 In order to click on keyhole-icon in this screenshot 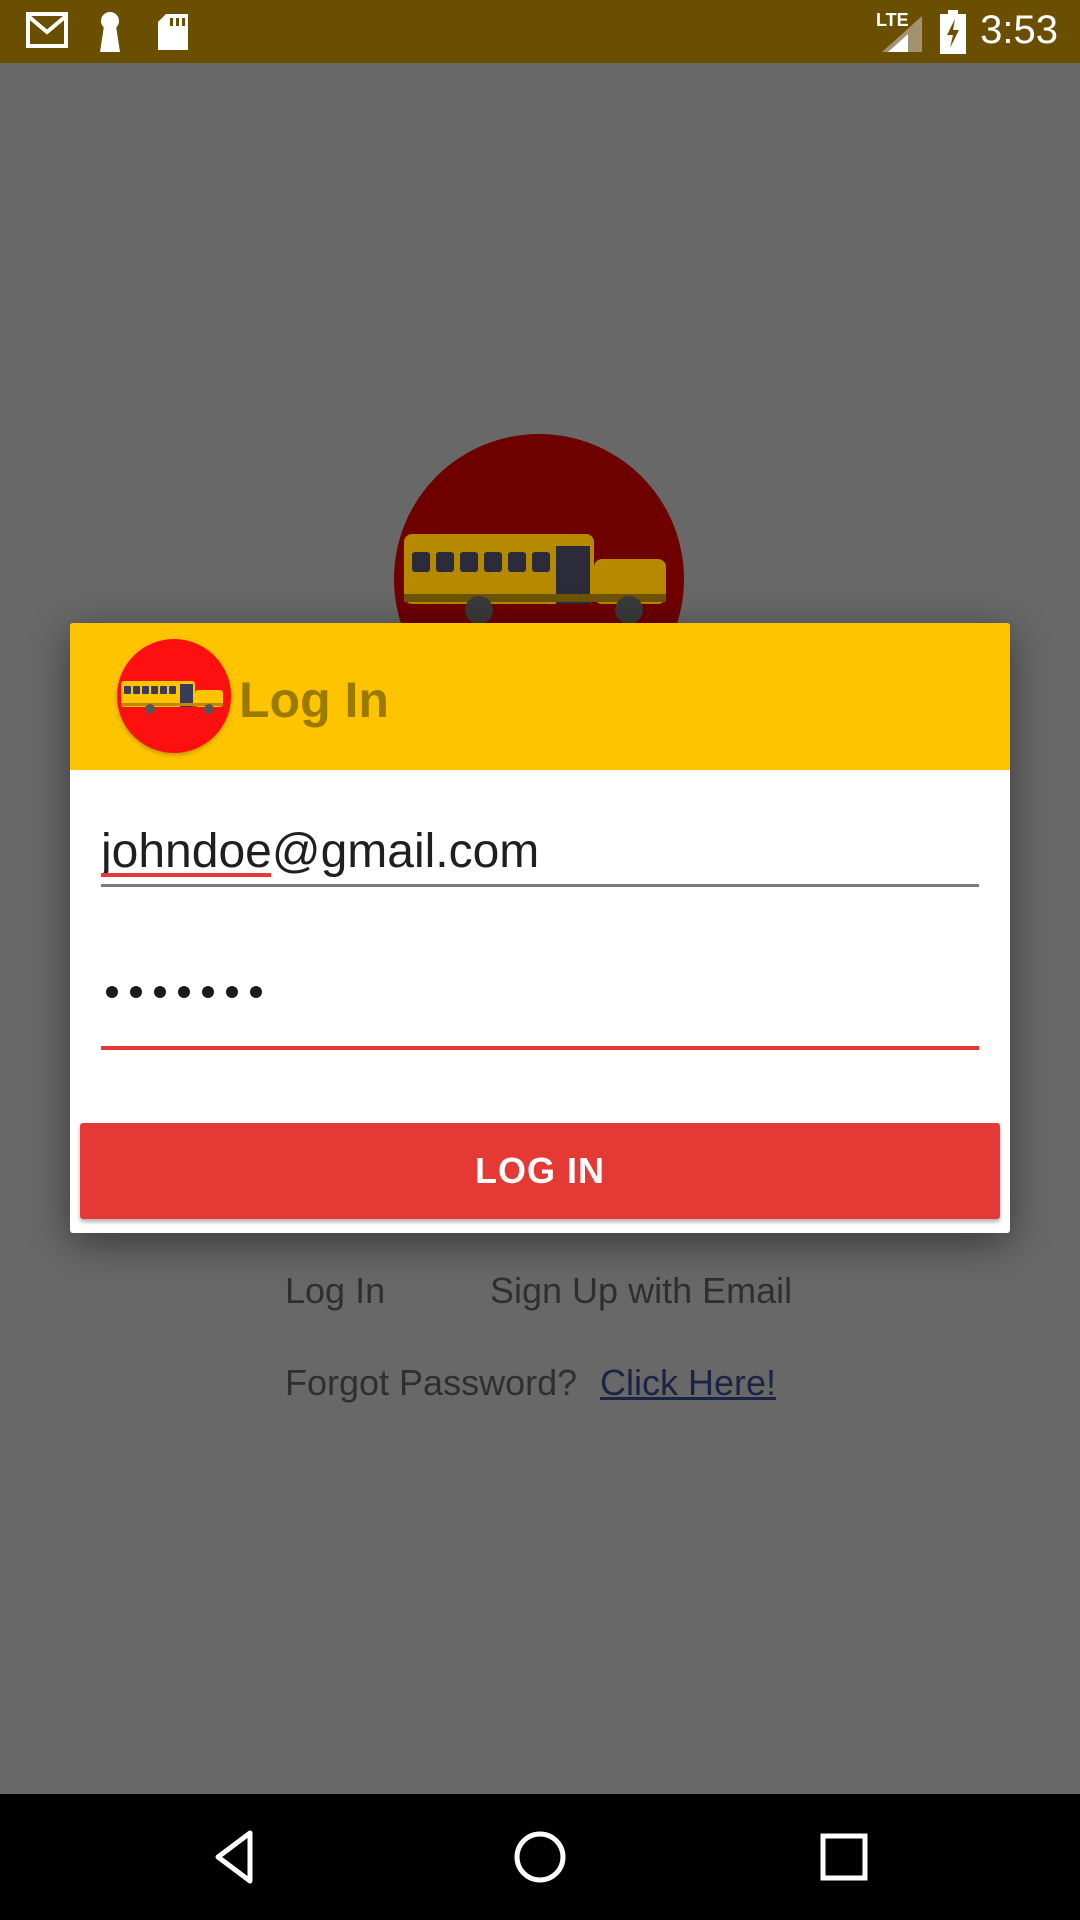, I will do `click(110, 32)`.